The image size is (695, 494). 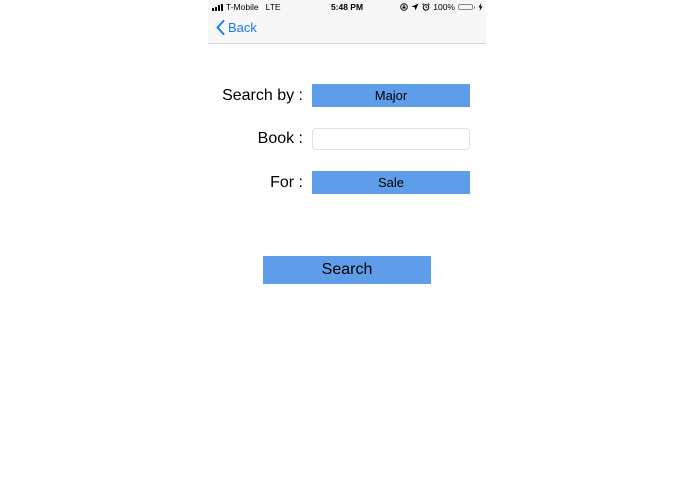 What do you see at coordinates (391, 139) in the screenshot?
I see `book-input` at bounding box center [391, 139].